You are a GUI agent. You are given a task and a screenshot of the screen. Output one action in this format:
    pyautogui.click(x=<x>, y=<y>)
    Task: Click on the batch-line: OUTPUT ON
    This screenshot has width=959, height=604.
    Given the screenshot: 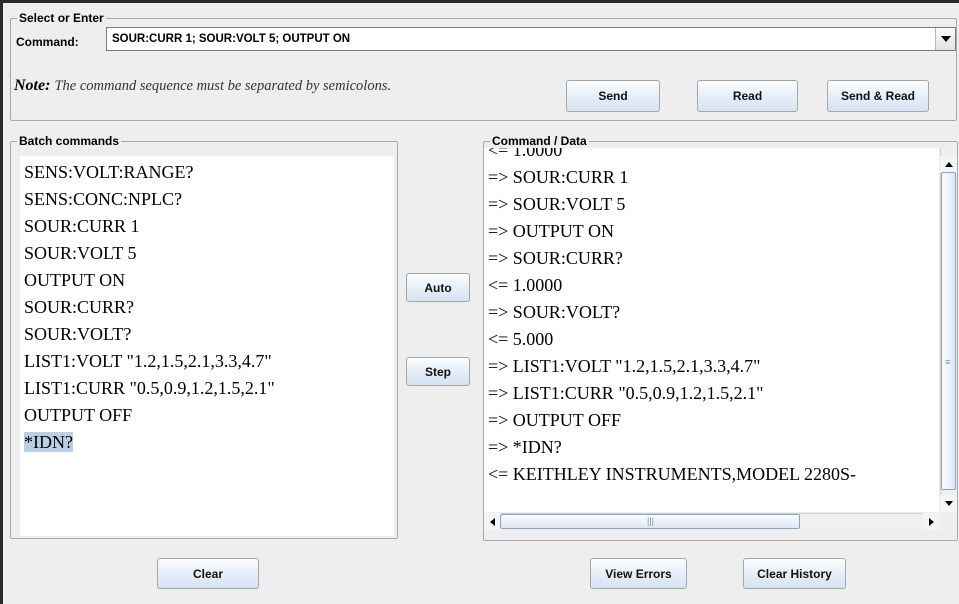 What is the action you would take?
    pyautogui.click(x=75, y=280)
    